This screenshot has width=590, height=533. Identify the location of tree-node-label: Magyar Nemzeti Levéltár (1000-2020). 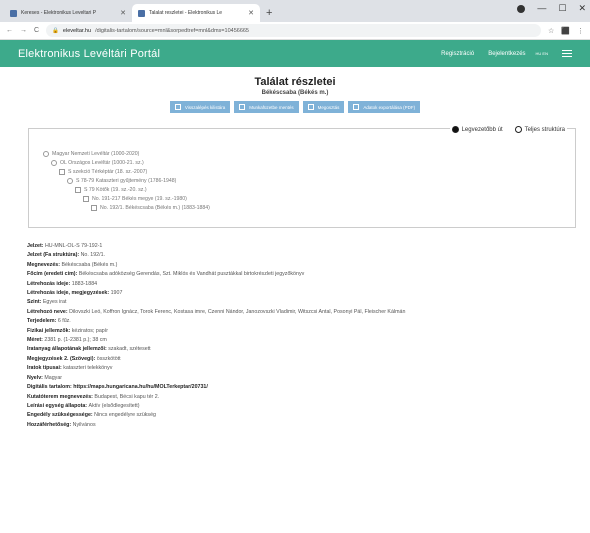
(96, 153).